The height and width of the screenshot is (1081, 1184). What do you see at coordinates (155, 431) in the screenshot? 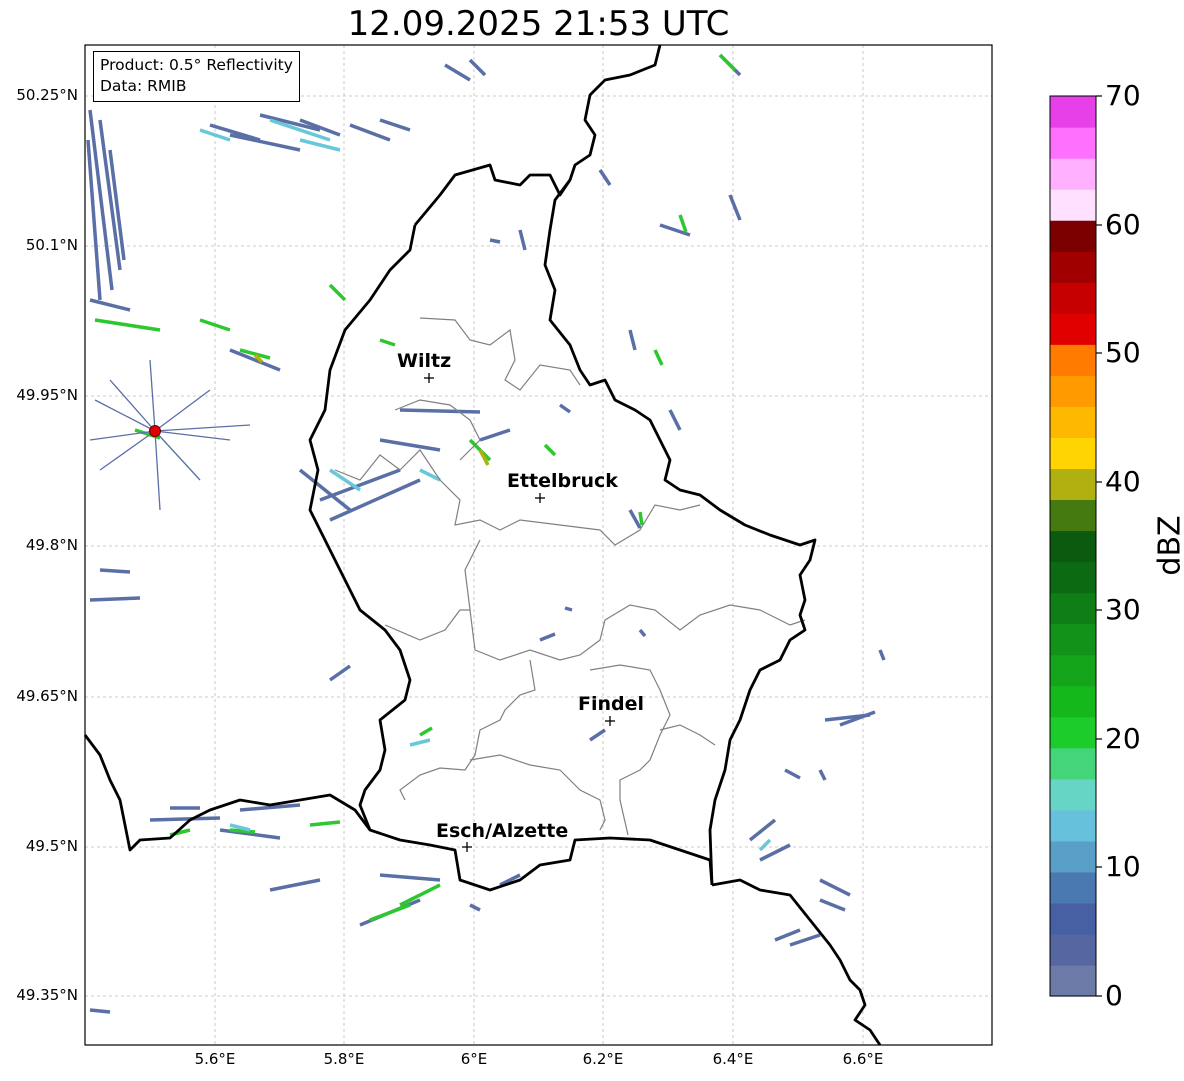
I see `radar-site-marker` at bounding box center [155, 431].